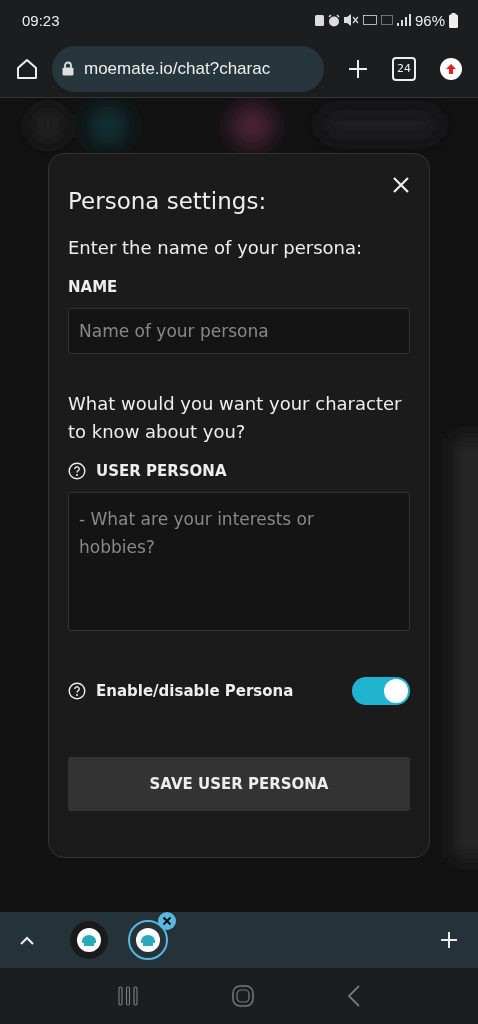  I want to click on persona-toggle, so click(381, 691).